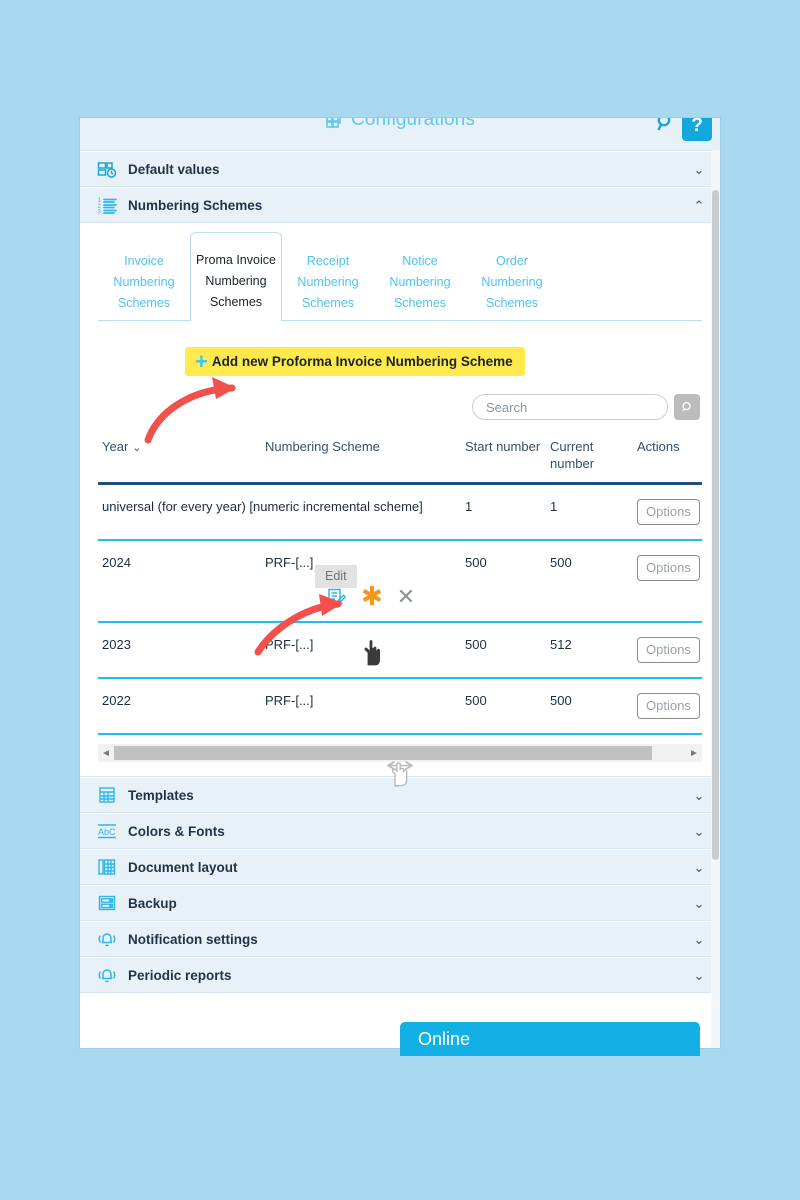 This screenshot has width=800, height=1200. What do you see at coordinates (697, 129) in the screenshot?
I see `help-button: ?` at bounding box center [697, 129].